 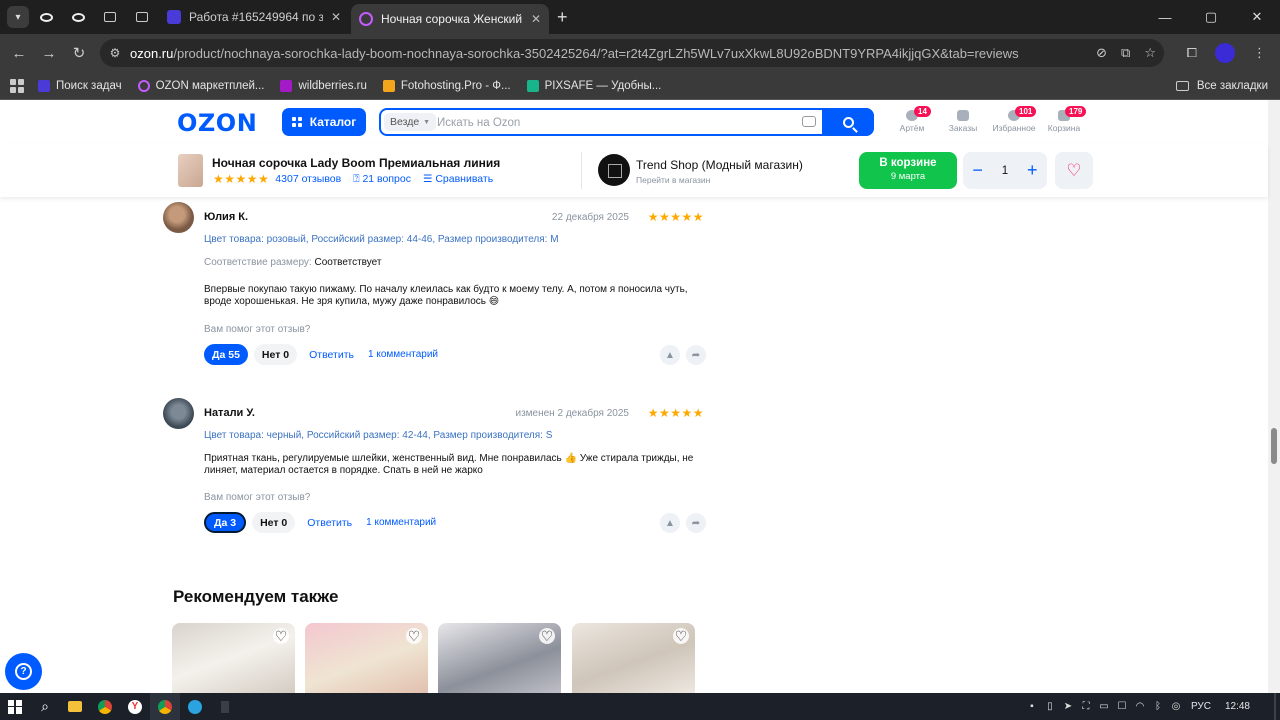 I want to click on taskbar-app-icon, so click(x=225, y=706).